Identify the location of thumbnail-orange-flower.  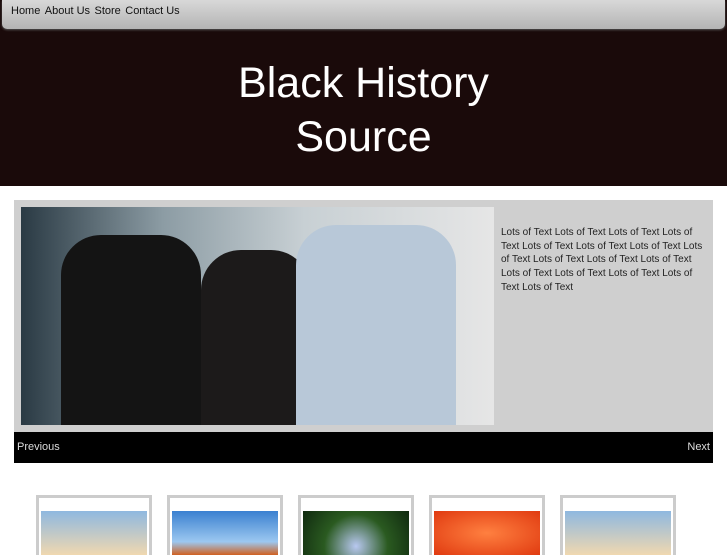
(487, 525).